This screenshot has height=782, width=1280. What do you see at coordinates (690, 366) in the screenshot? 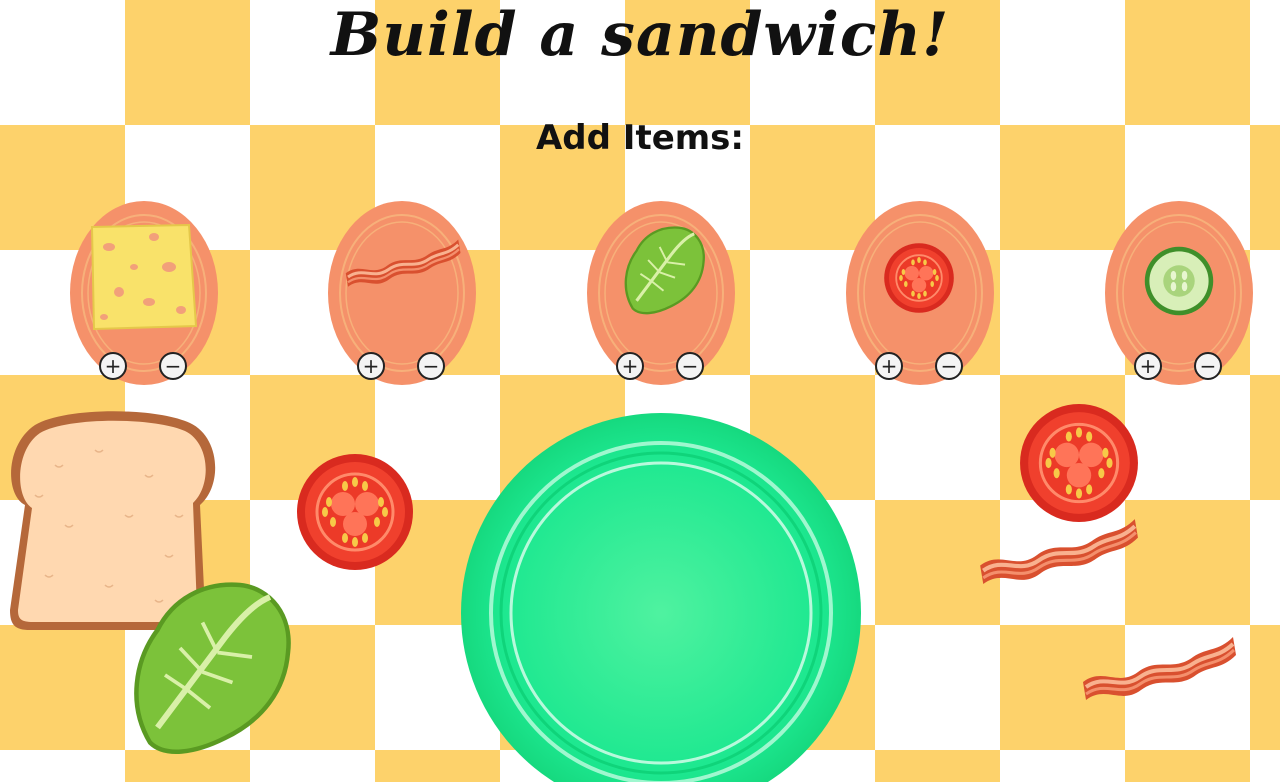
I see `remove-lettuce-button: −` at bounding box center [690, 366].